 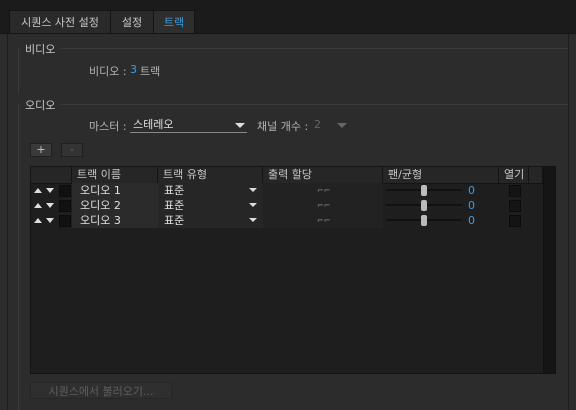 I want to click on table-header: 트랙 이름 트랙 유형 출력 할당 팬/균형 열기, so click(x=287, y=175).